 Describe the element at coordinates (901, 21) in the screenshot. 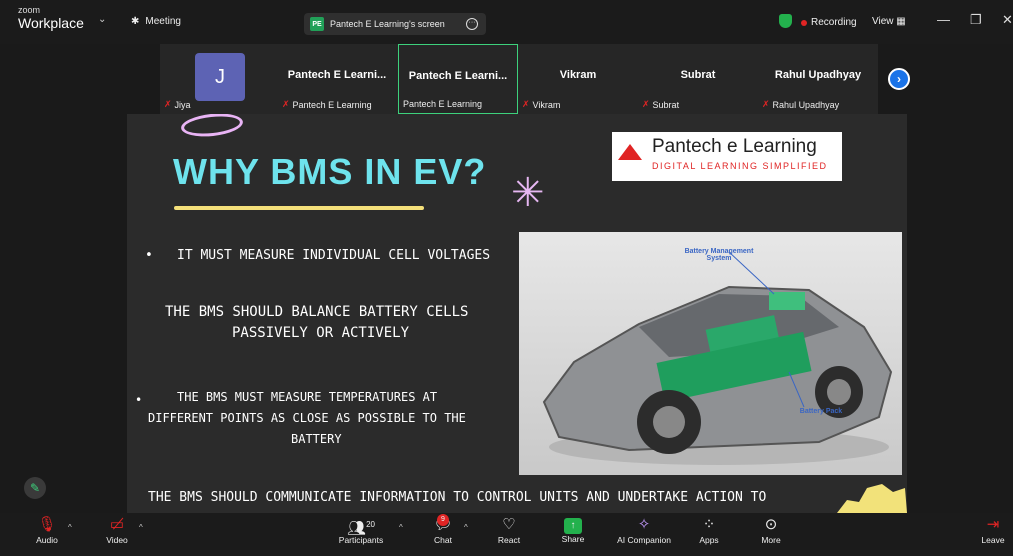

I see `grid-icon: ▦` at that location.